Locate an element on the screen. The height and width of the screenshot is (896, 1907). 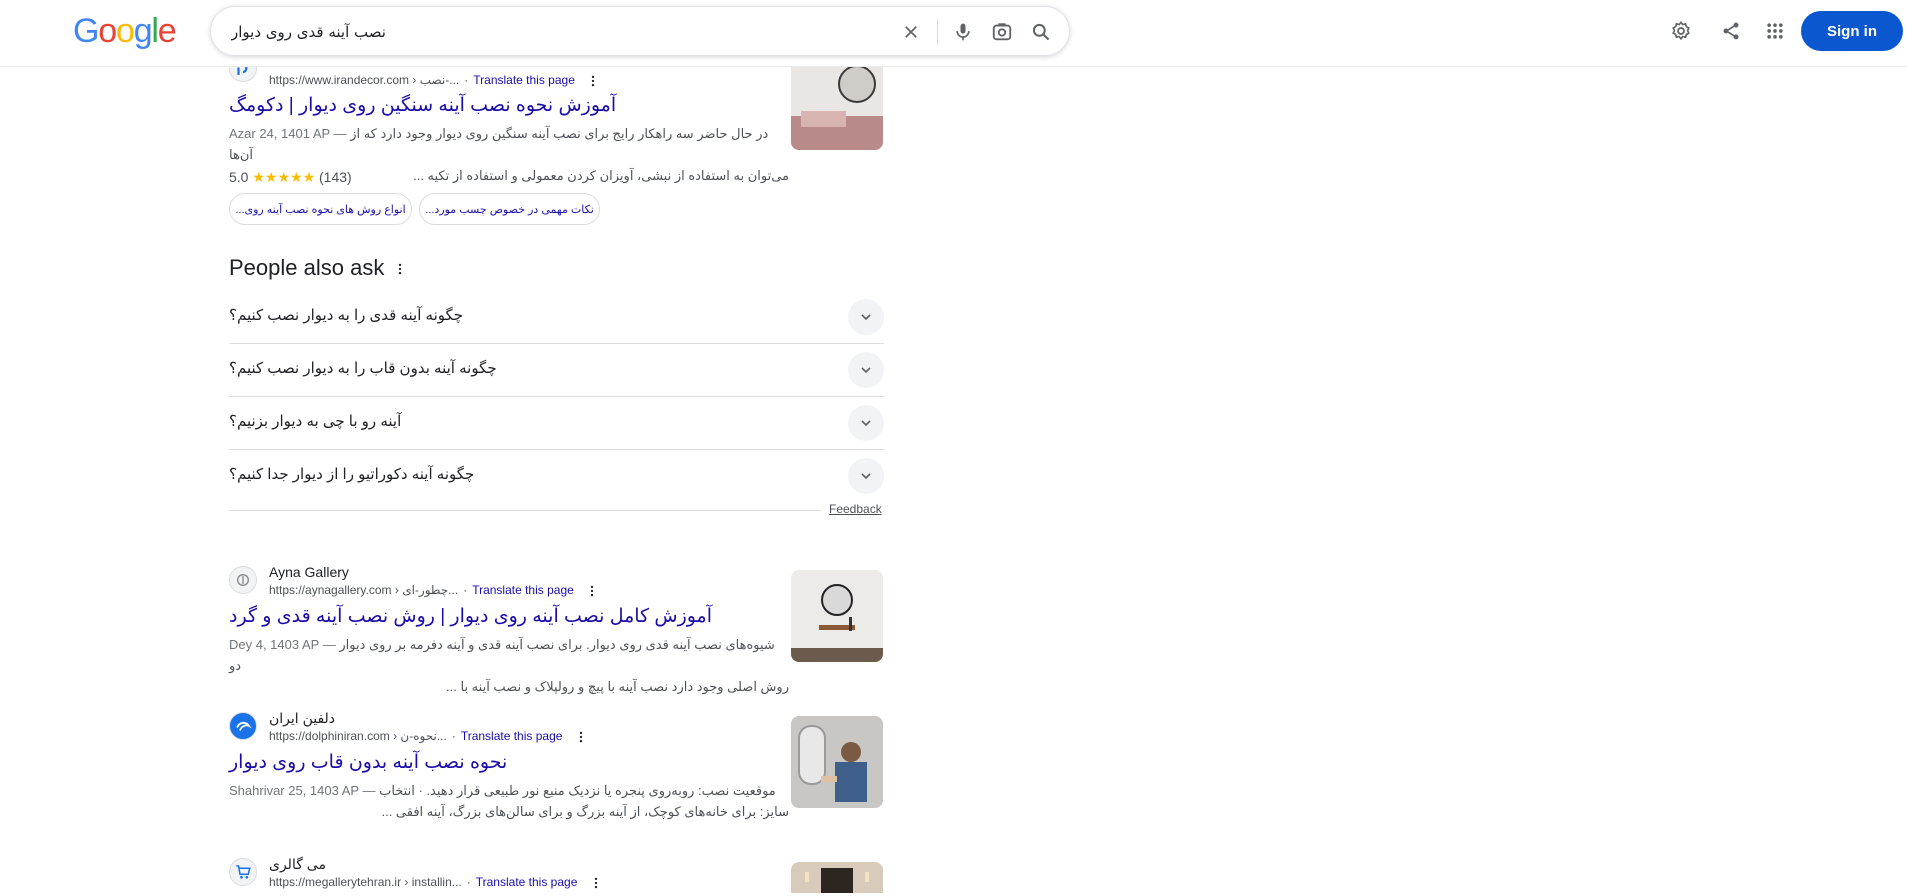
result-date: Dey 4, 1403 AP — is located at coordinates (282, 644).